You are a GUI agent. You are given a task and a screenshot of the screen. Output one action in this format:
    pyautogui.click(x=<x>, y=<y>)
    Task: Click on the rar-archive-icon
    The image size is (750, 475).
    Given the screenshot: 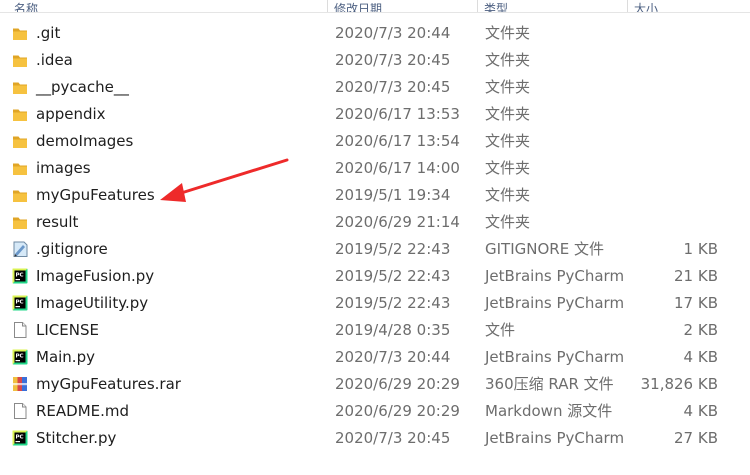 What is the action you would take?
    pyautogui.click(x=20, y=384)
    